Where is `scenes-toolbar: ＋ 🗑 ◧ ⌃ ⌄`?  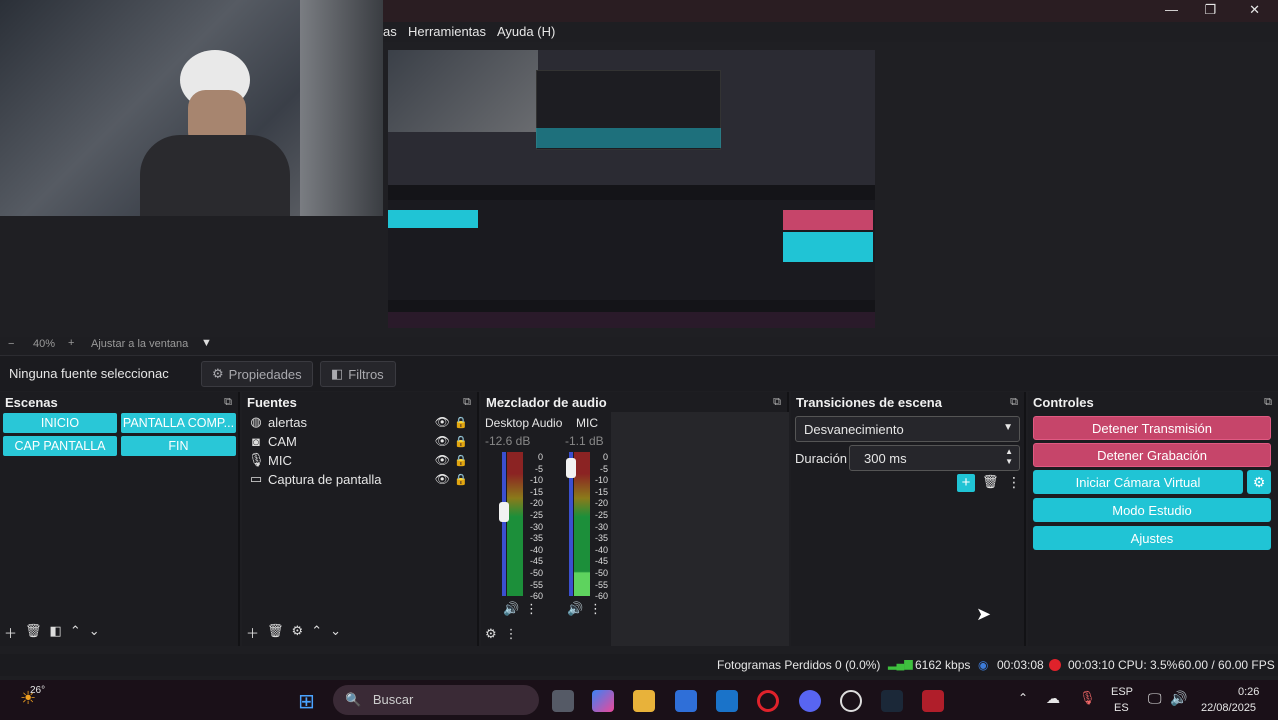 scenes-toolbar: ＋ 🗑 ◧ ⌃ ⌄ is located at coordinates (52, 632).